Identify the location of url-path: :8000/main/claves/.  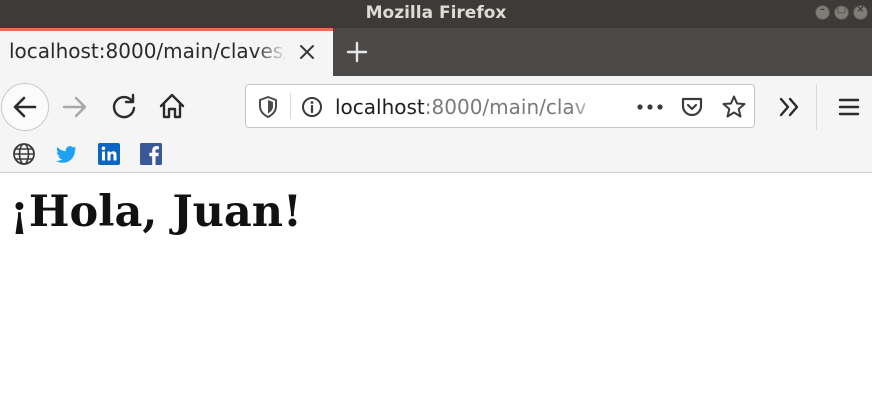
(504, 107).